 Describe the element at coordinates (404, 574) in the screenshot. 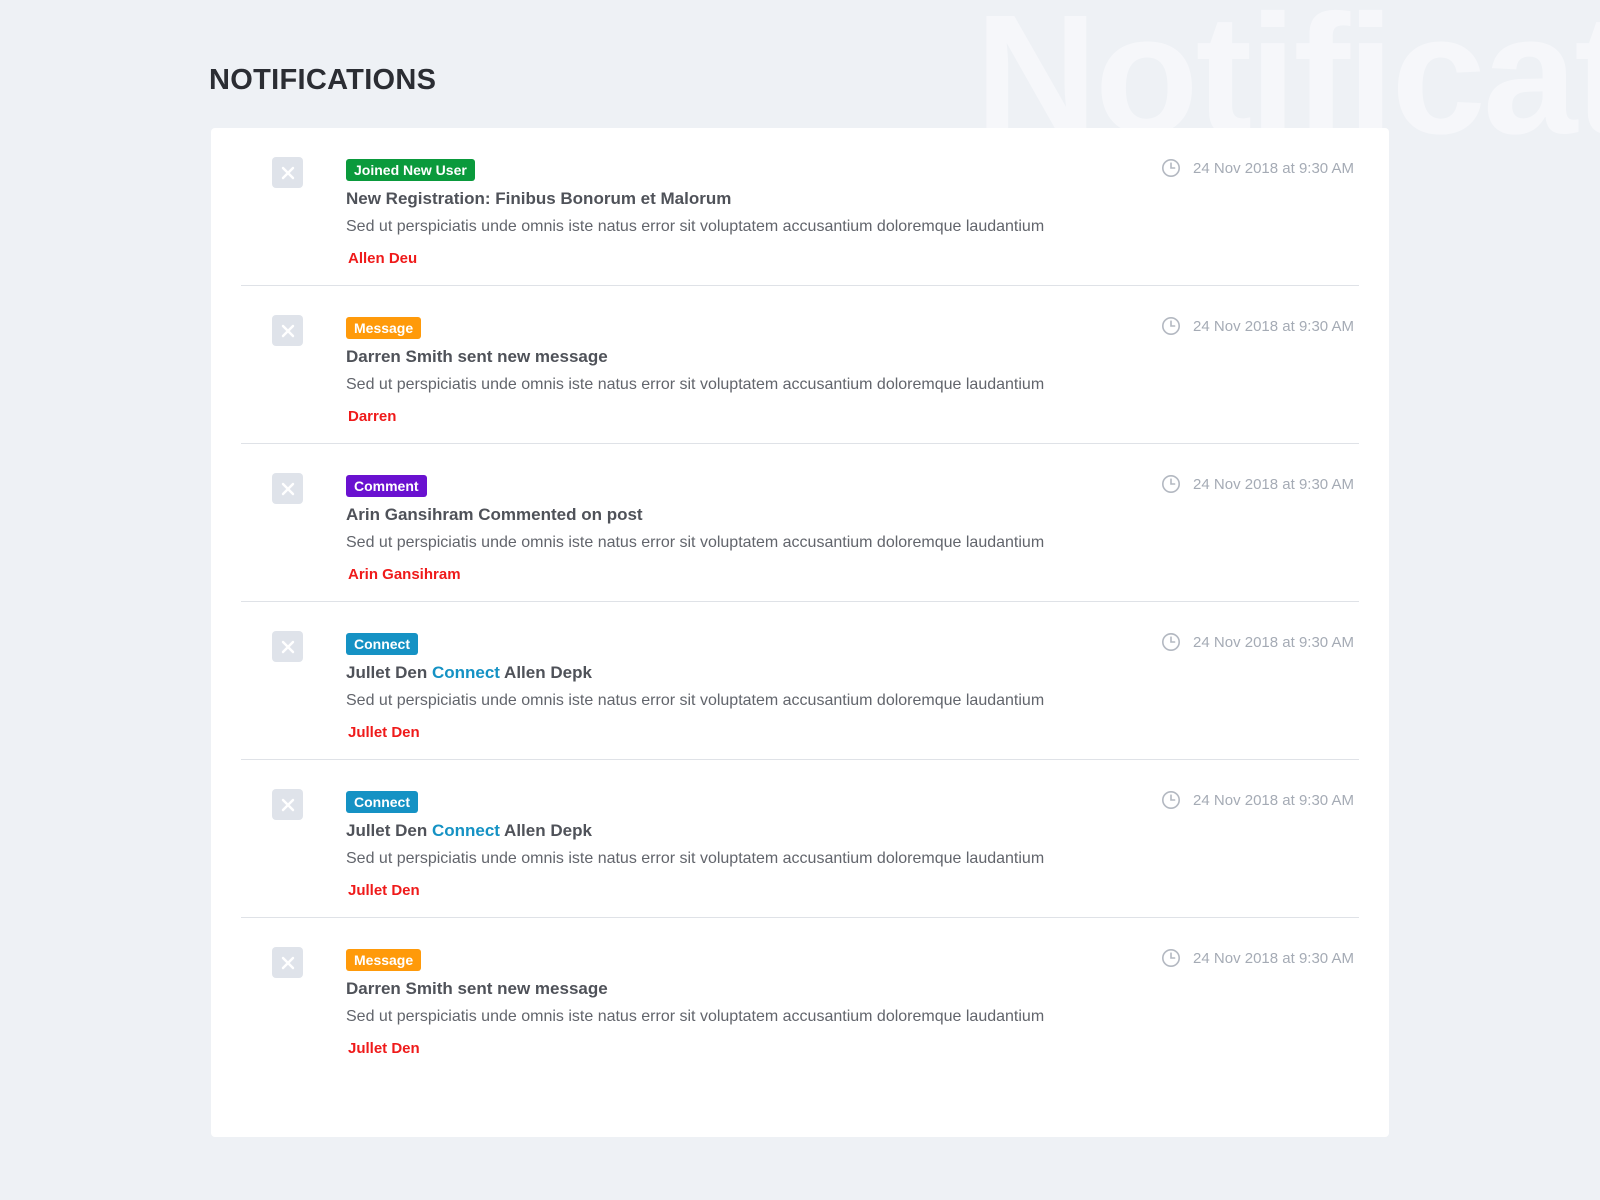

I see `notification-author-link: Arin Gansihram` at that location.